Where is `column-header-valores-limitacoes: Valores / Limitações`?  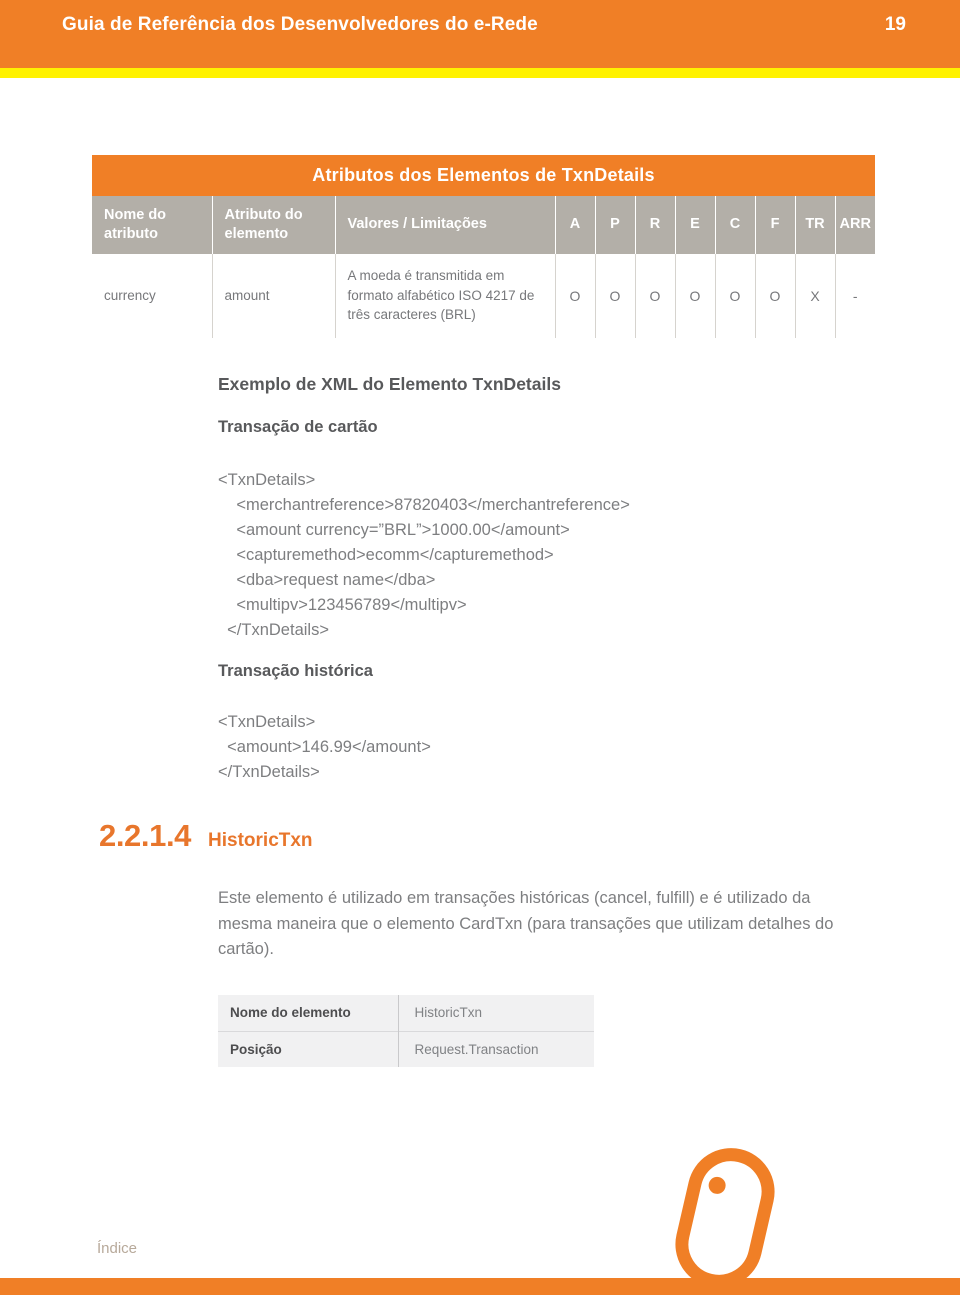
column-header-valores-limitacoes: Valores / Limitações is located at coordinates (445, 225).